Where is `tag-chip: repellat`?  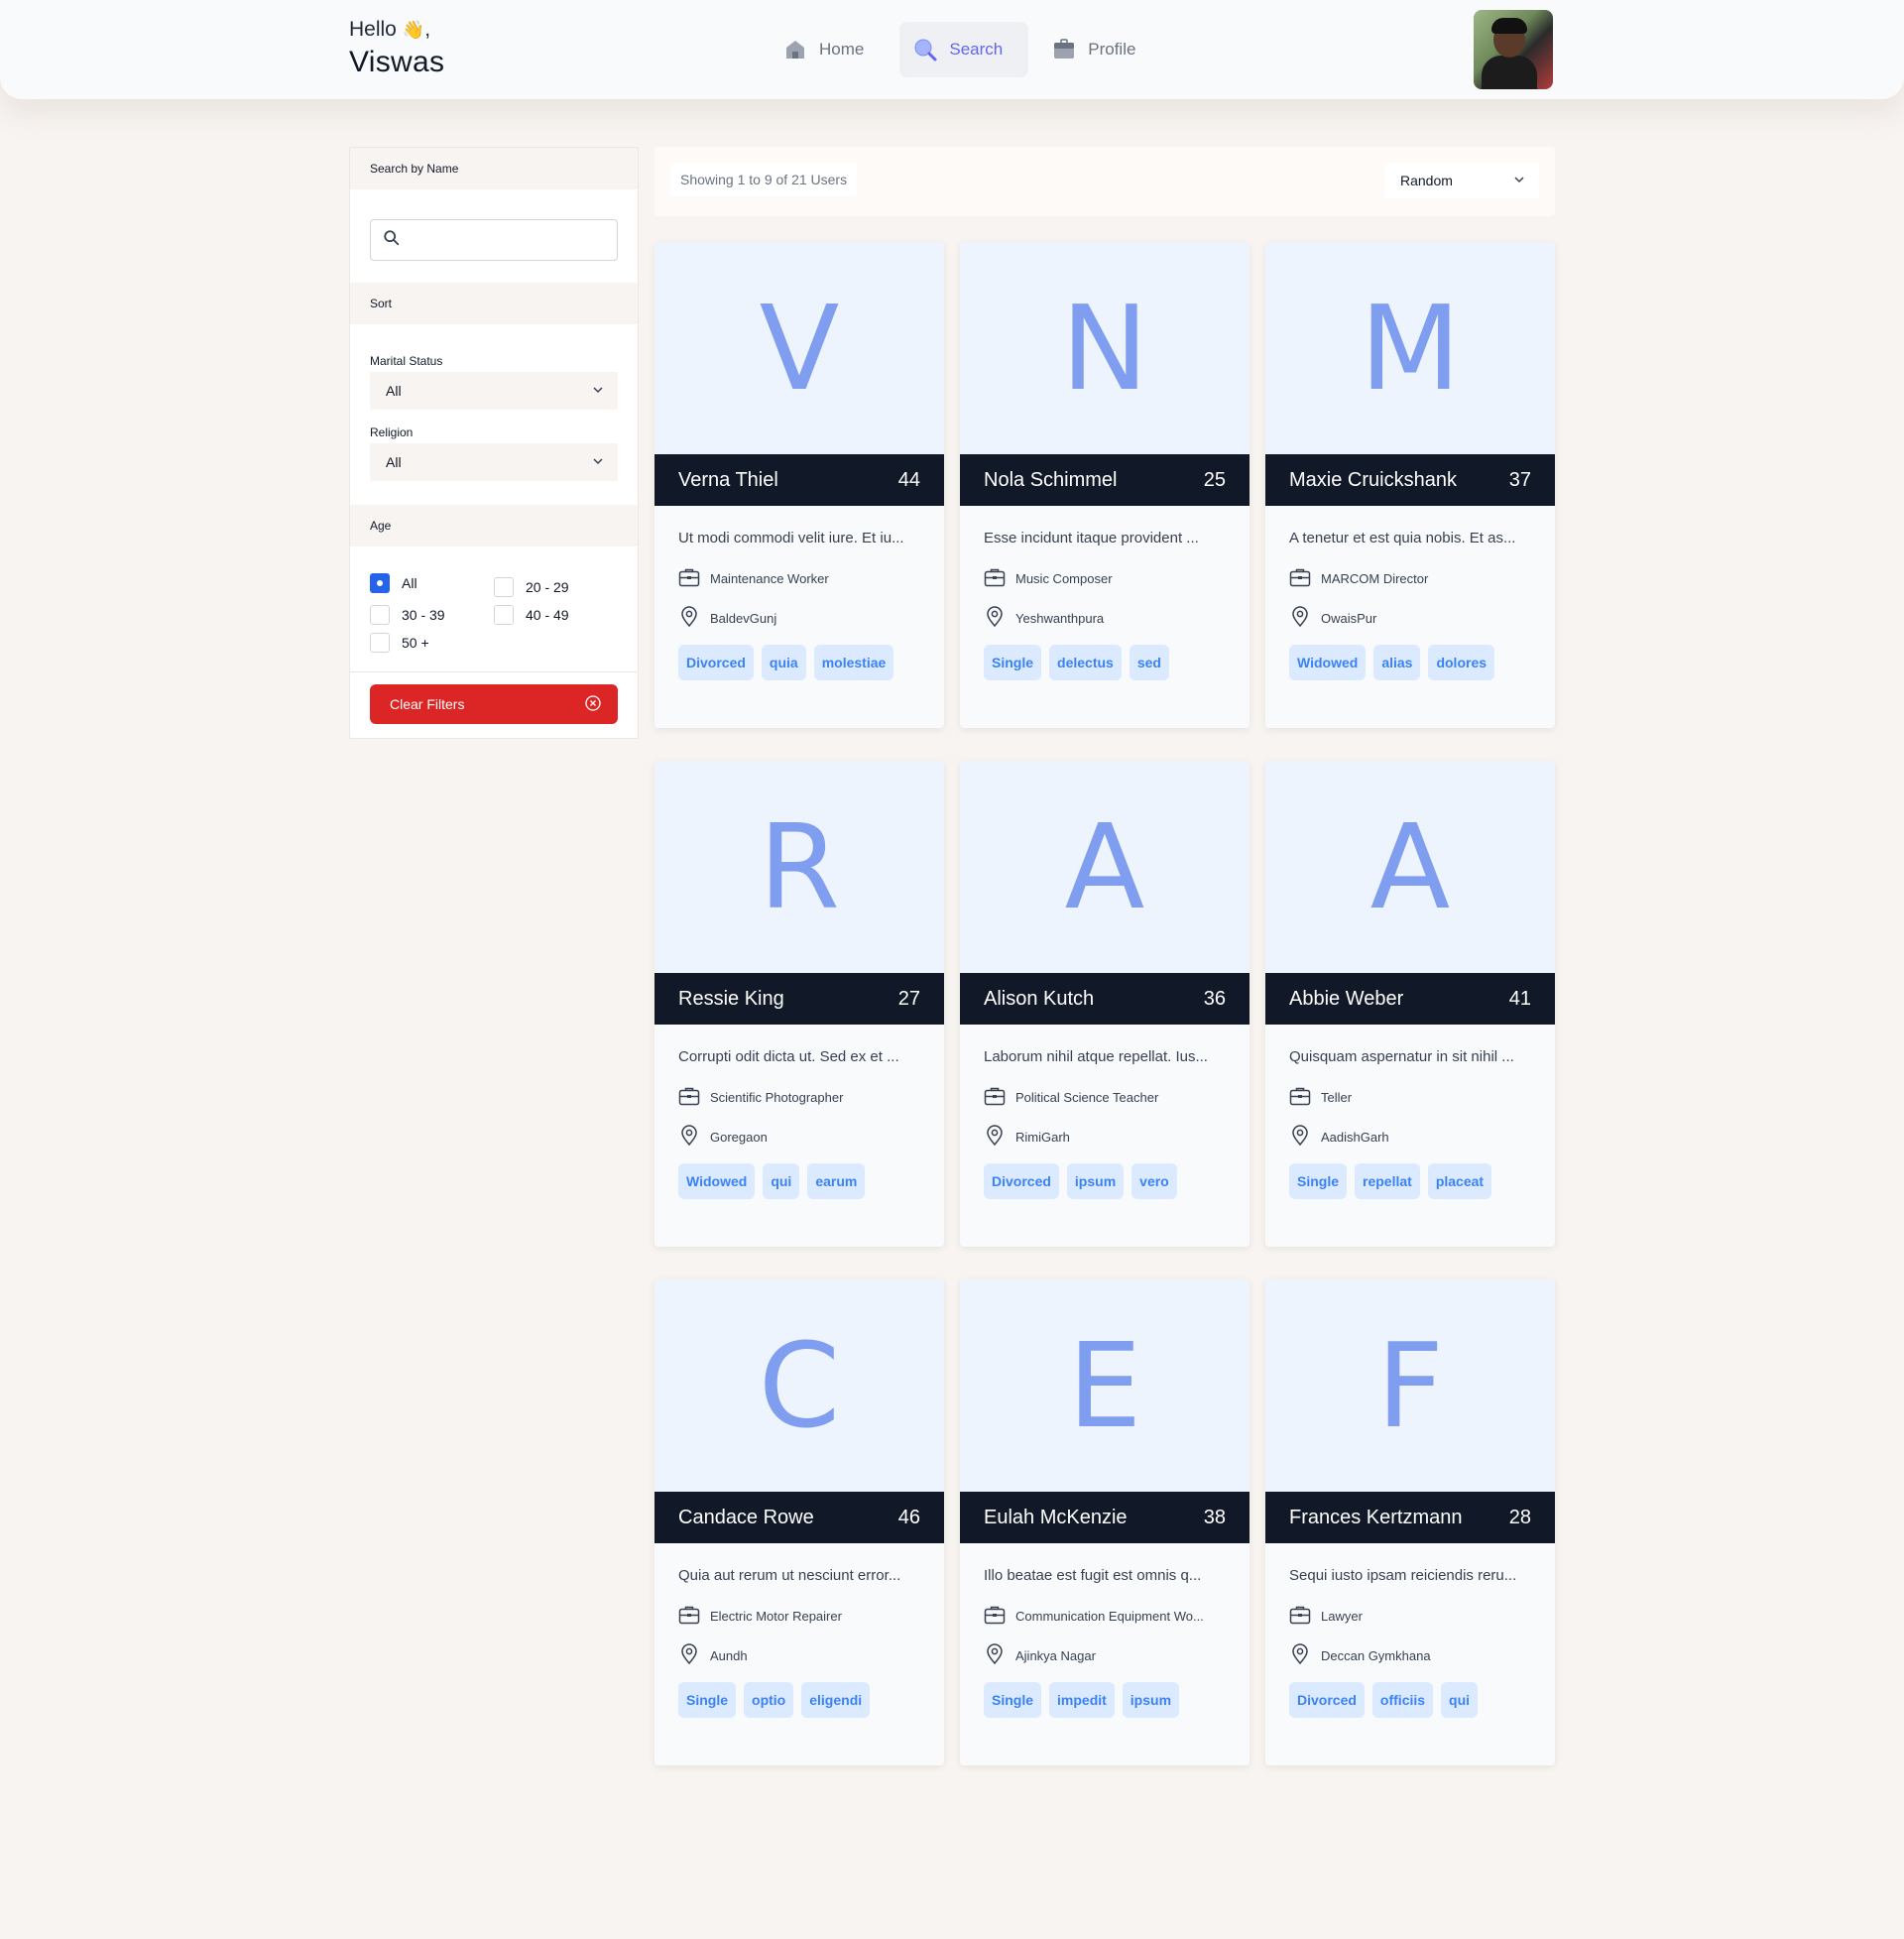
tag-chip: repellat is located at coordinates (1387, 1181).